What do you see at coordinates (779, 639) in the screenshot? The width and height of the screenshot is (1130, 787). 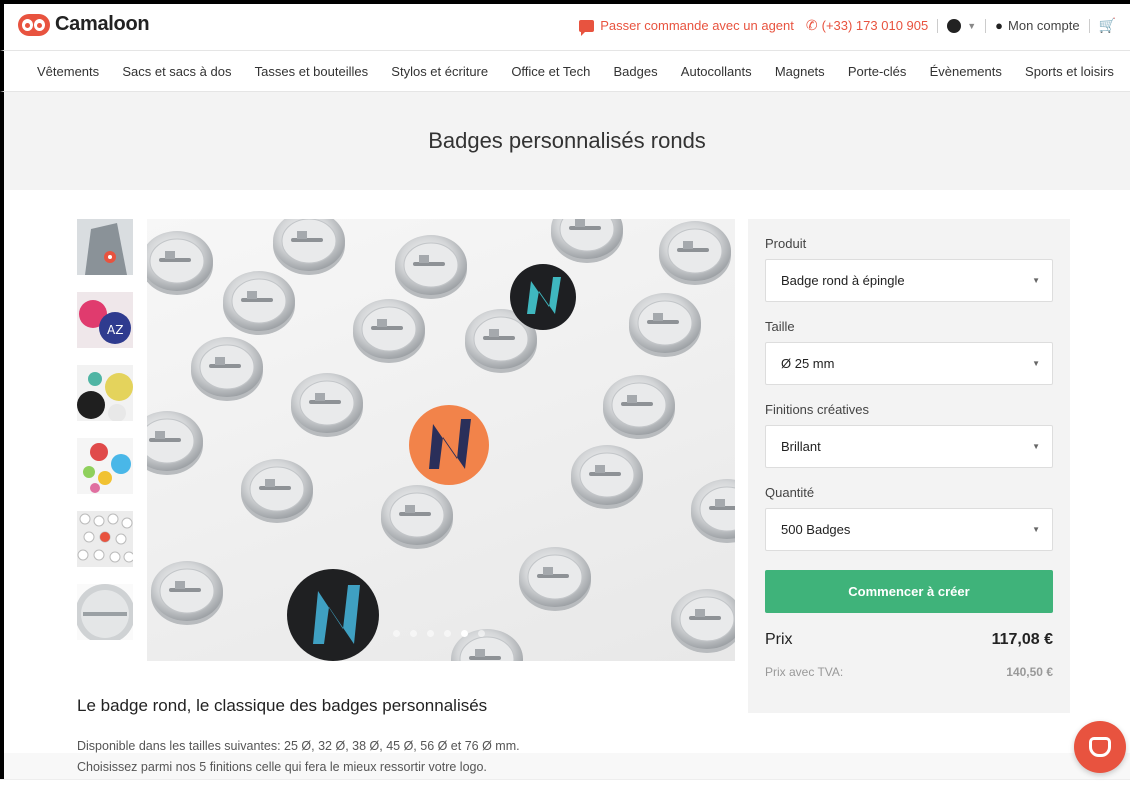 I see `price-label: Prix` at bounding box center [779, 639].